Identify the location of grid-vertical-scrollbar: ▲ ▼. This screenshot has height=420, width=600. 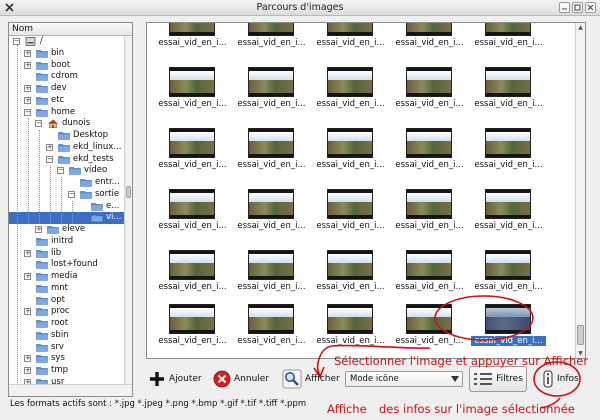
(580, 190).